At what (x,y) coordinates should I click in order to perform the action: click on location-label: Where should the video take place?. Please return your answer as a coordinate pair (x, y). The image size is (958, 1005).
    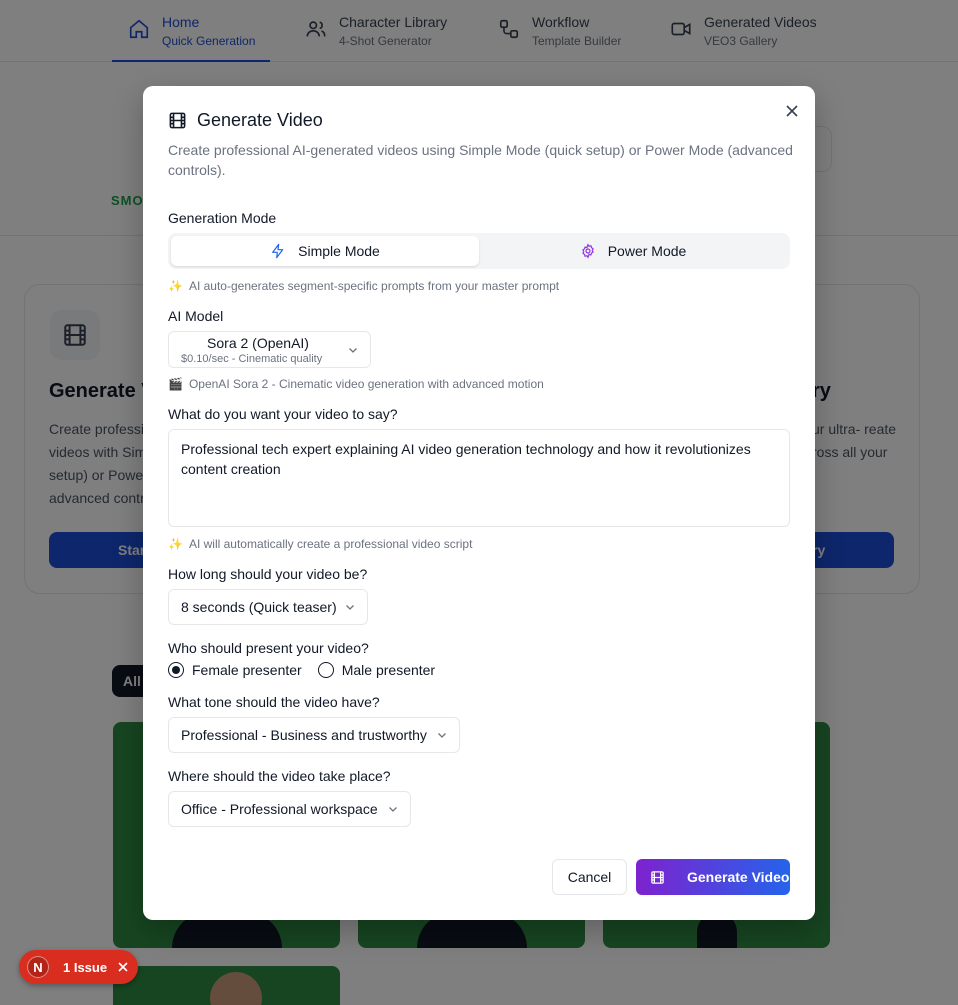
    Looking at the image, I should click on (279, 776).